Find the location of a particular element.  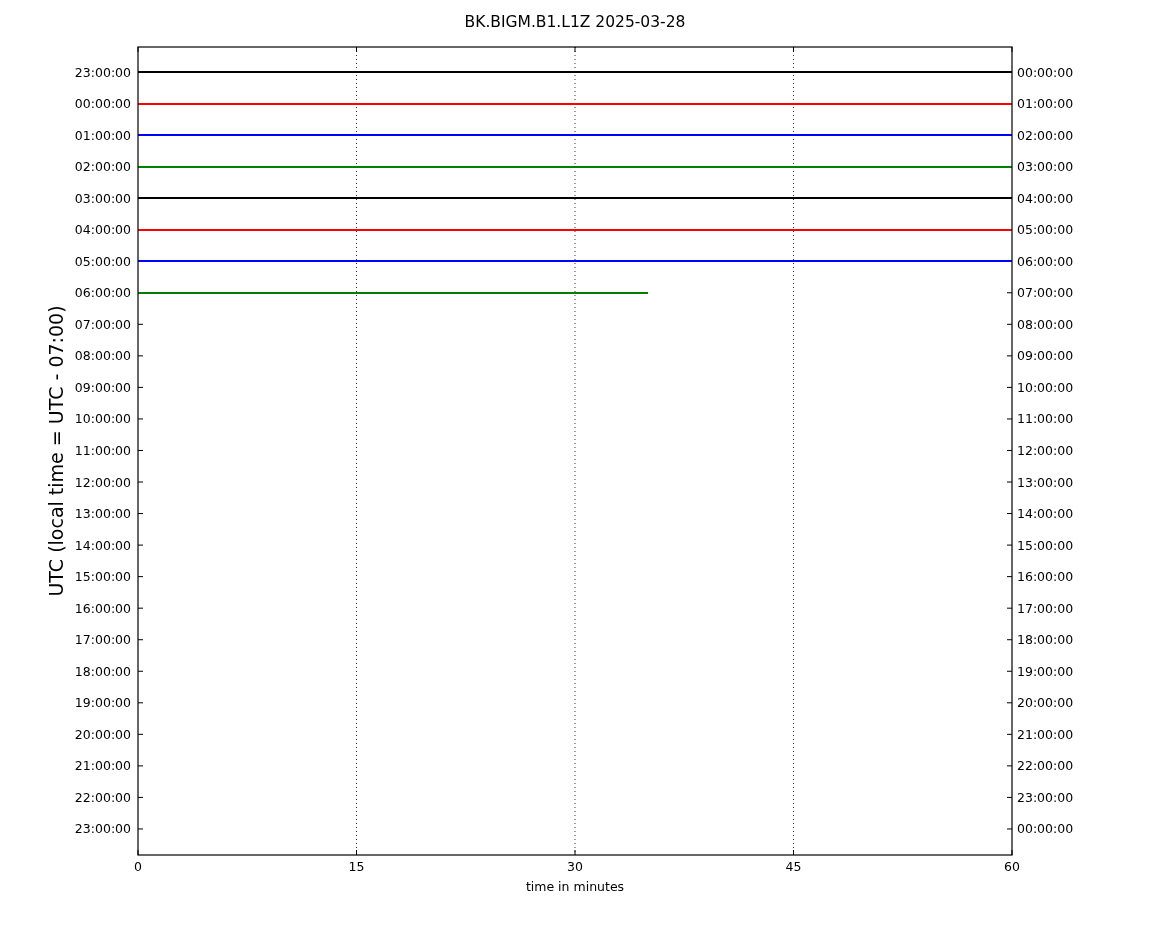

plot-title: BK.BIGM.B1.L1Z 2025-03-28 is located at coordinates (575, 22).